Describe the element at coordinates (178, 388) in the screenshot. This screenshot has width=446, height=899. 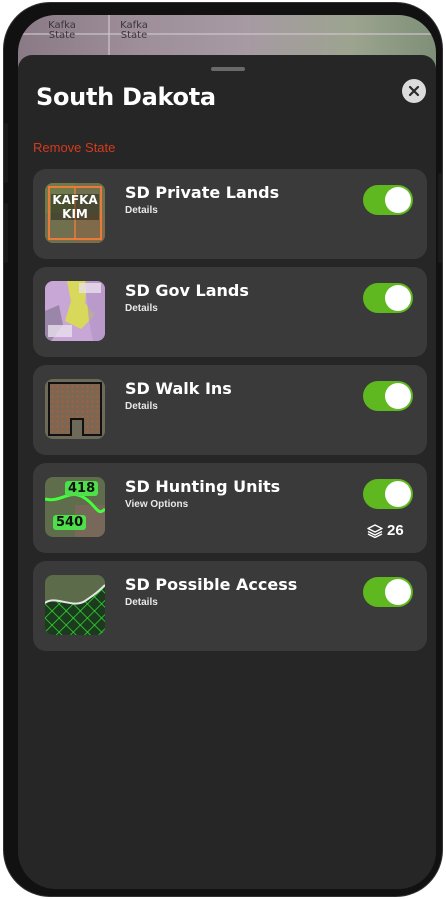
I see `layer-name: SD Walk Ins` at that location.